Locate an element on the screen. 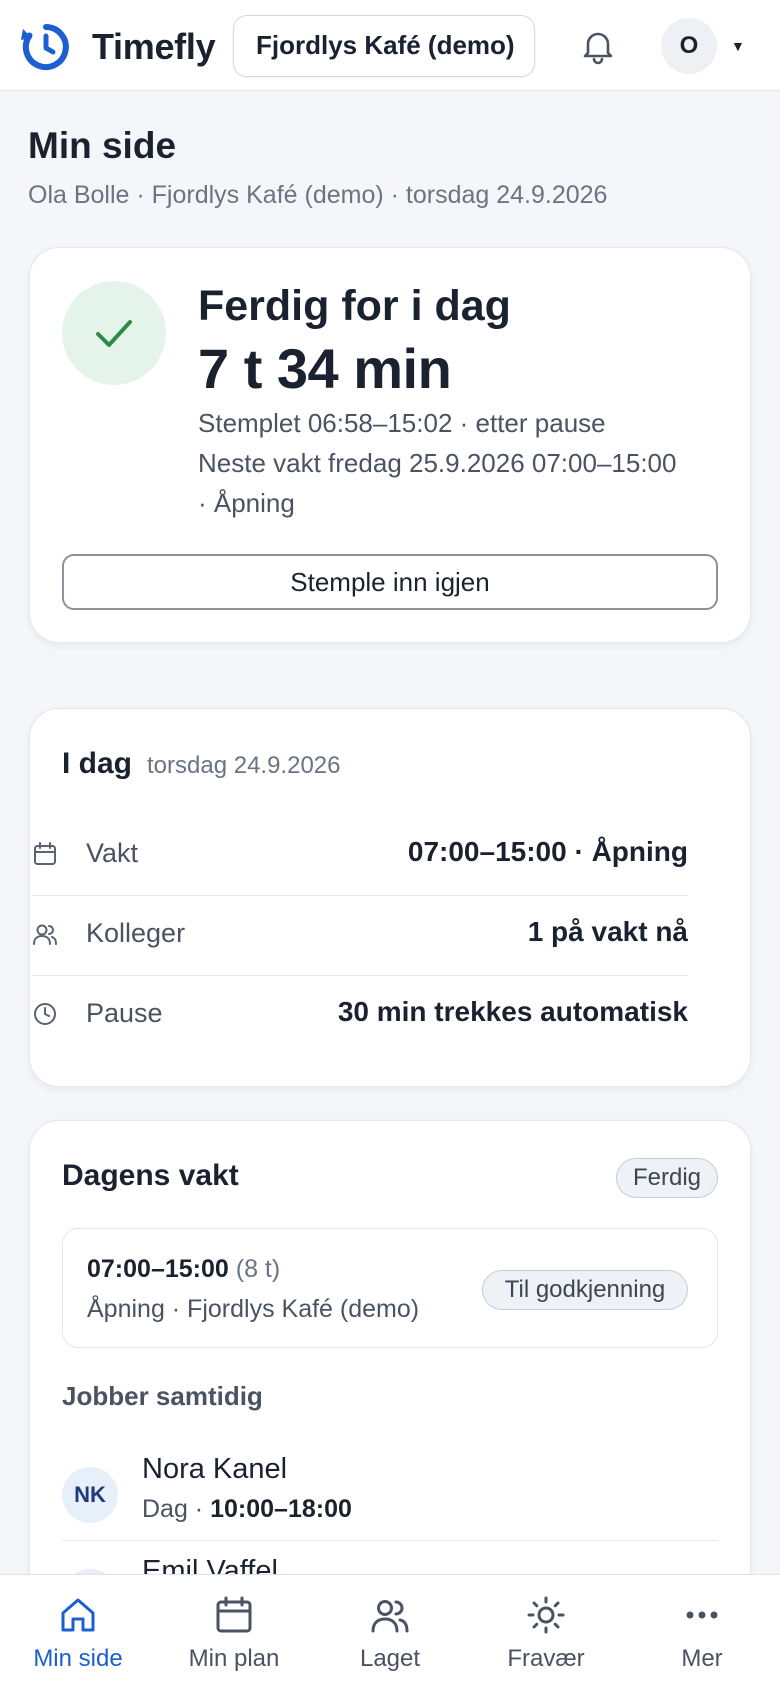 The height and width of the screenshot is (1688, 780). chevron-down-icon: ▼ is located at coordinates (738, 46).